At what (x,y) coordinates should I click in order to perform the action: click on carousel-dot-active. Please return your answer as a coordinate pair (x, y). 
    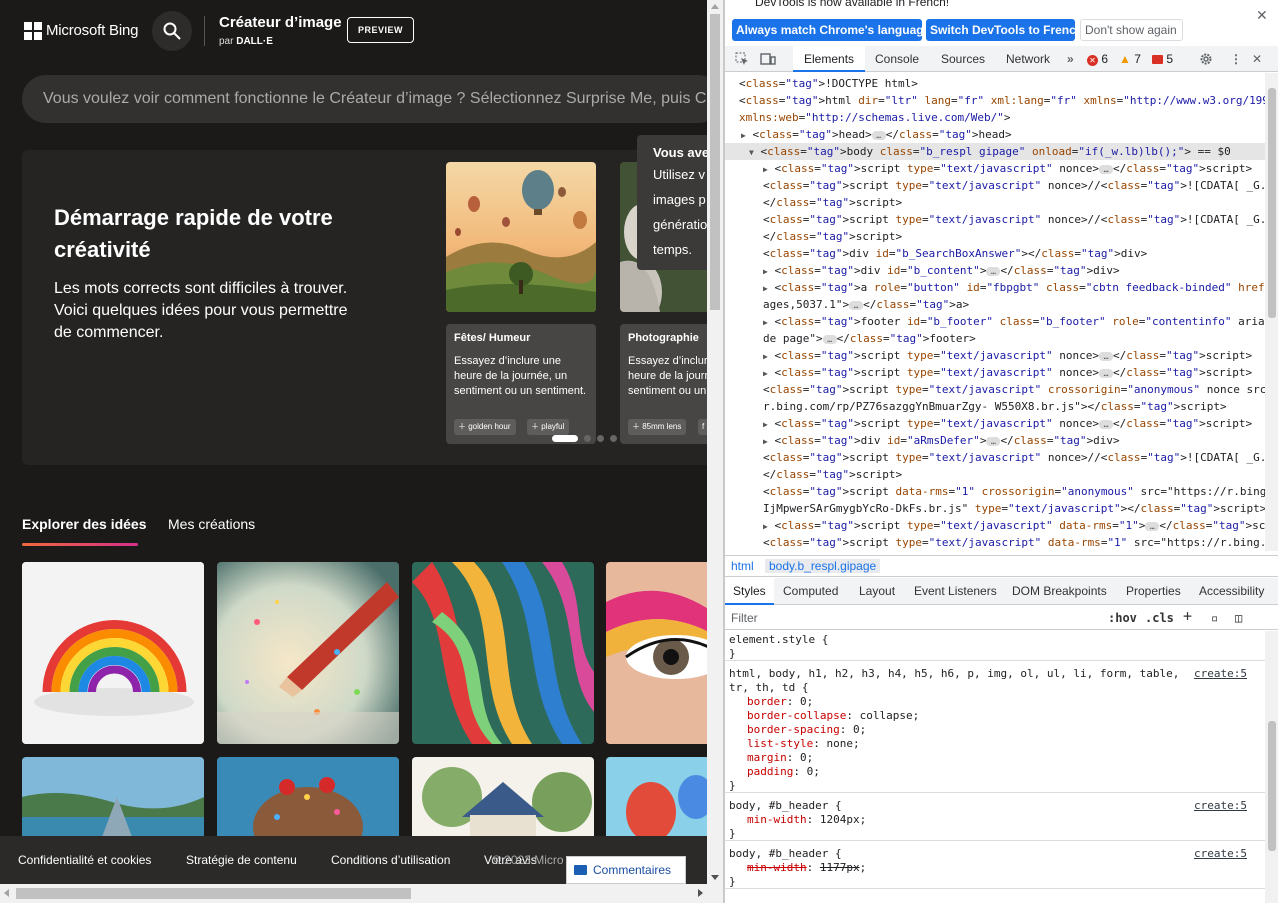
    Looking at the image, I should click on (565, 439).